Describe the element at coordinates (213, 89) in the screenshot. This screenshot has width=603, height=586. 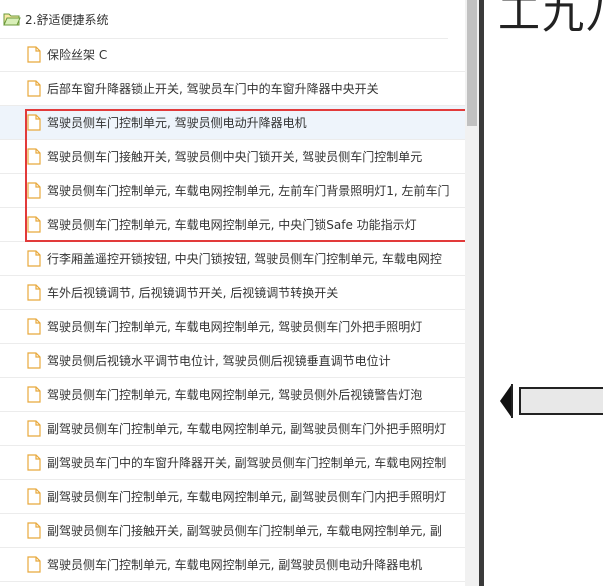
I see `tree-item-label: 后部车窗升降器锁止开关, 驾驶员车门中的车窗升降器中央开关` at that location.